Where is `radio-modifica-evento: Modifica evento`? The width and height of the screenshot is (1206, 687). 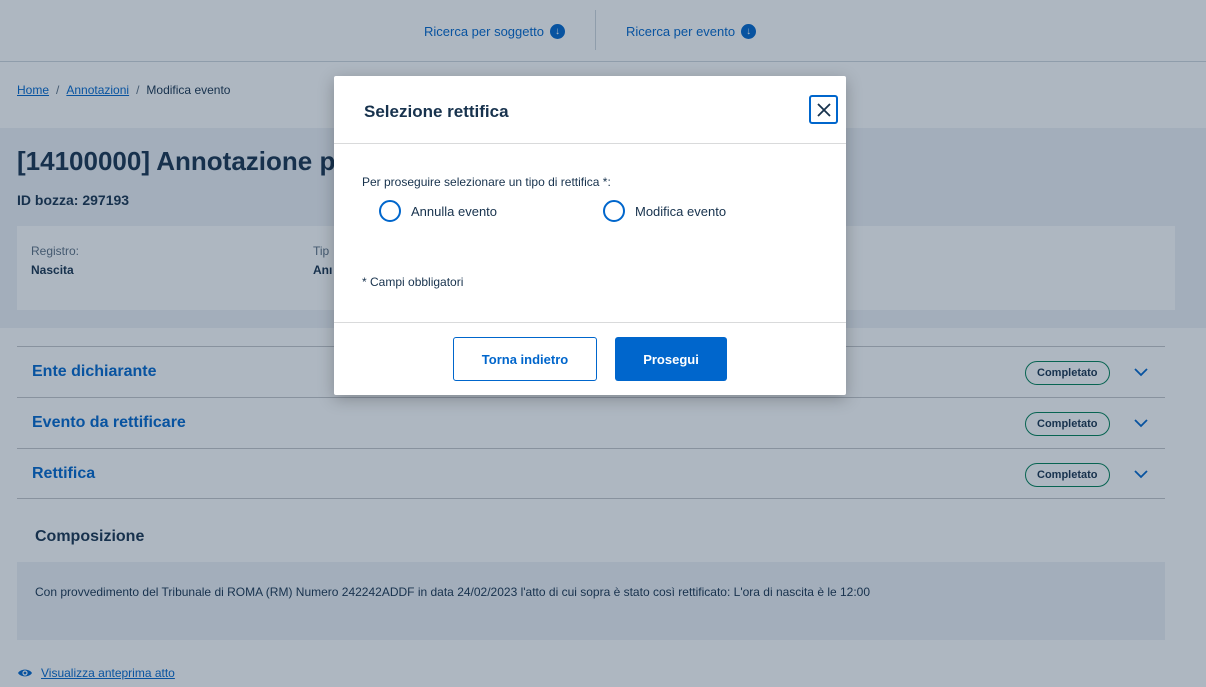 radio-modifica-evento: Modifica evento is located at coordinates (664, 211).